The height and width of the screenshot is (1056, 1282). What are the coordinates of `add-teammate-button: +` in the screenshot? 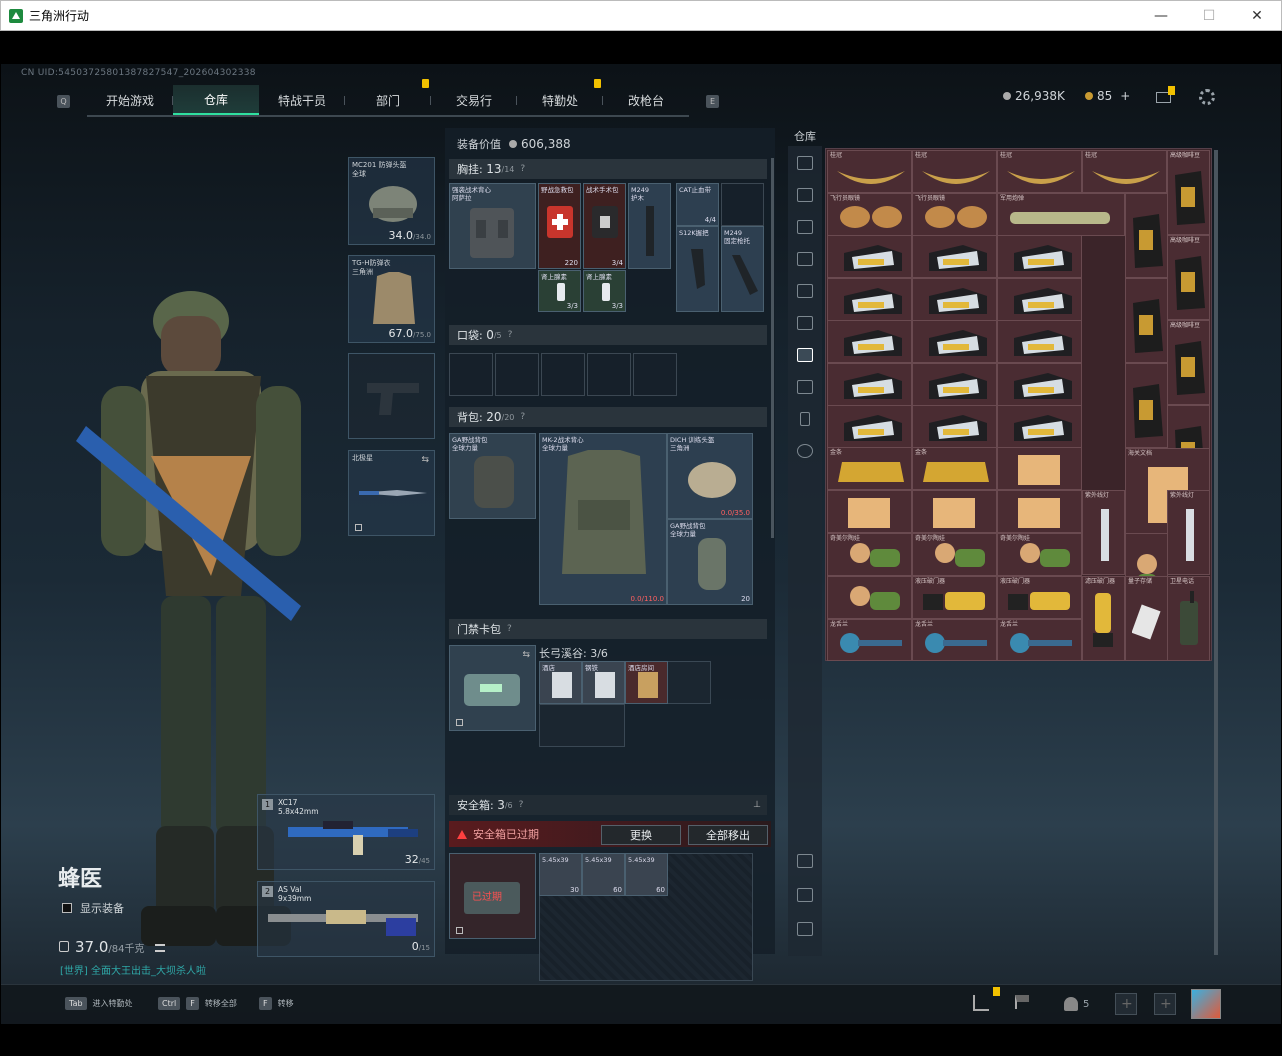 It's located at (1165, 1004).